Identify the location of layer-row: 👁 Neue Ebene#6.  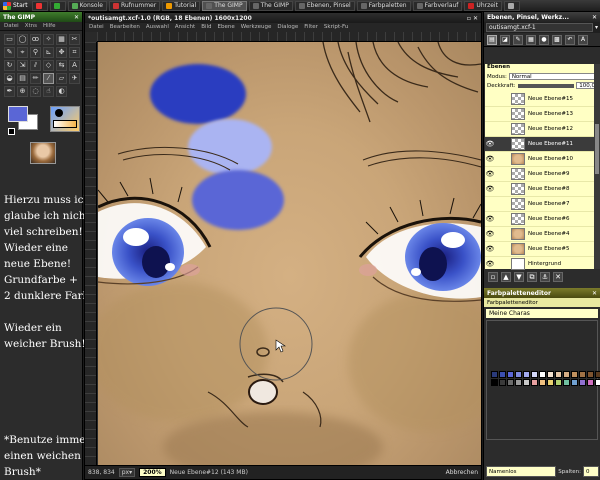
(542, 219).